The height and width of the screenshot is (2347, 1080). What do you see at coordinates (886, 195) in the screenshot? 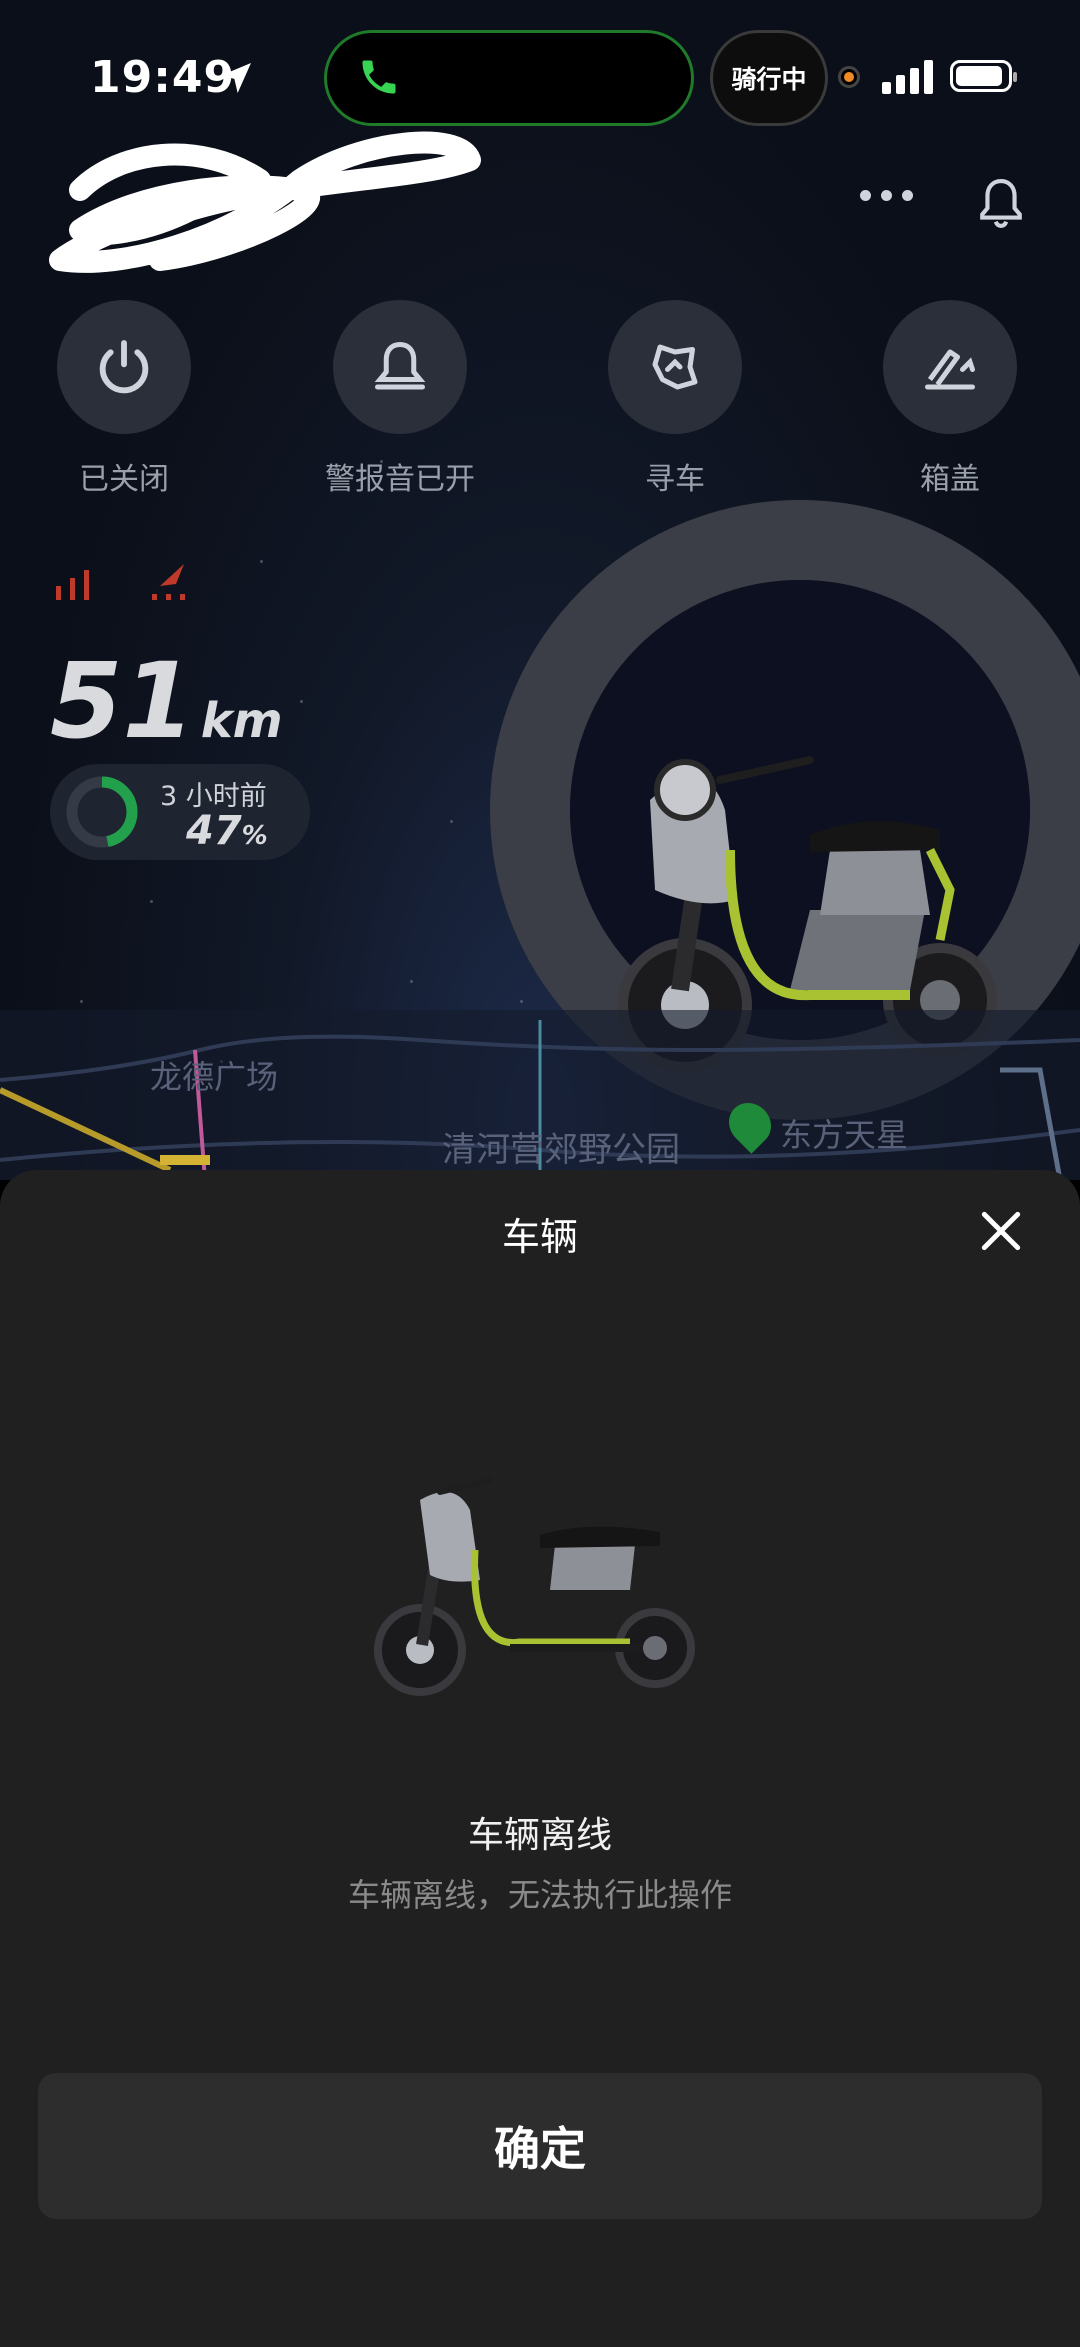
I see `more-options-icon` at bounding box center [886, 195].